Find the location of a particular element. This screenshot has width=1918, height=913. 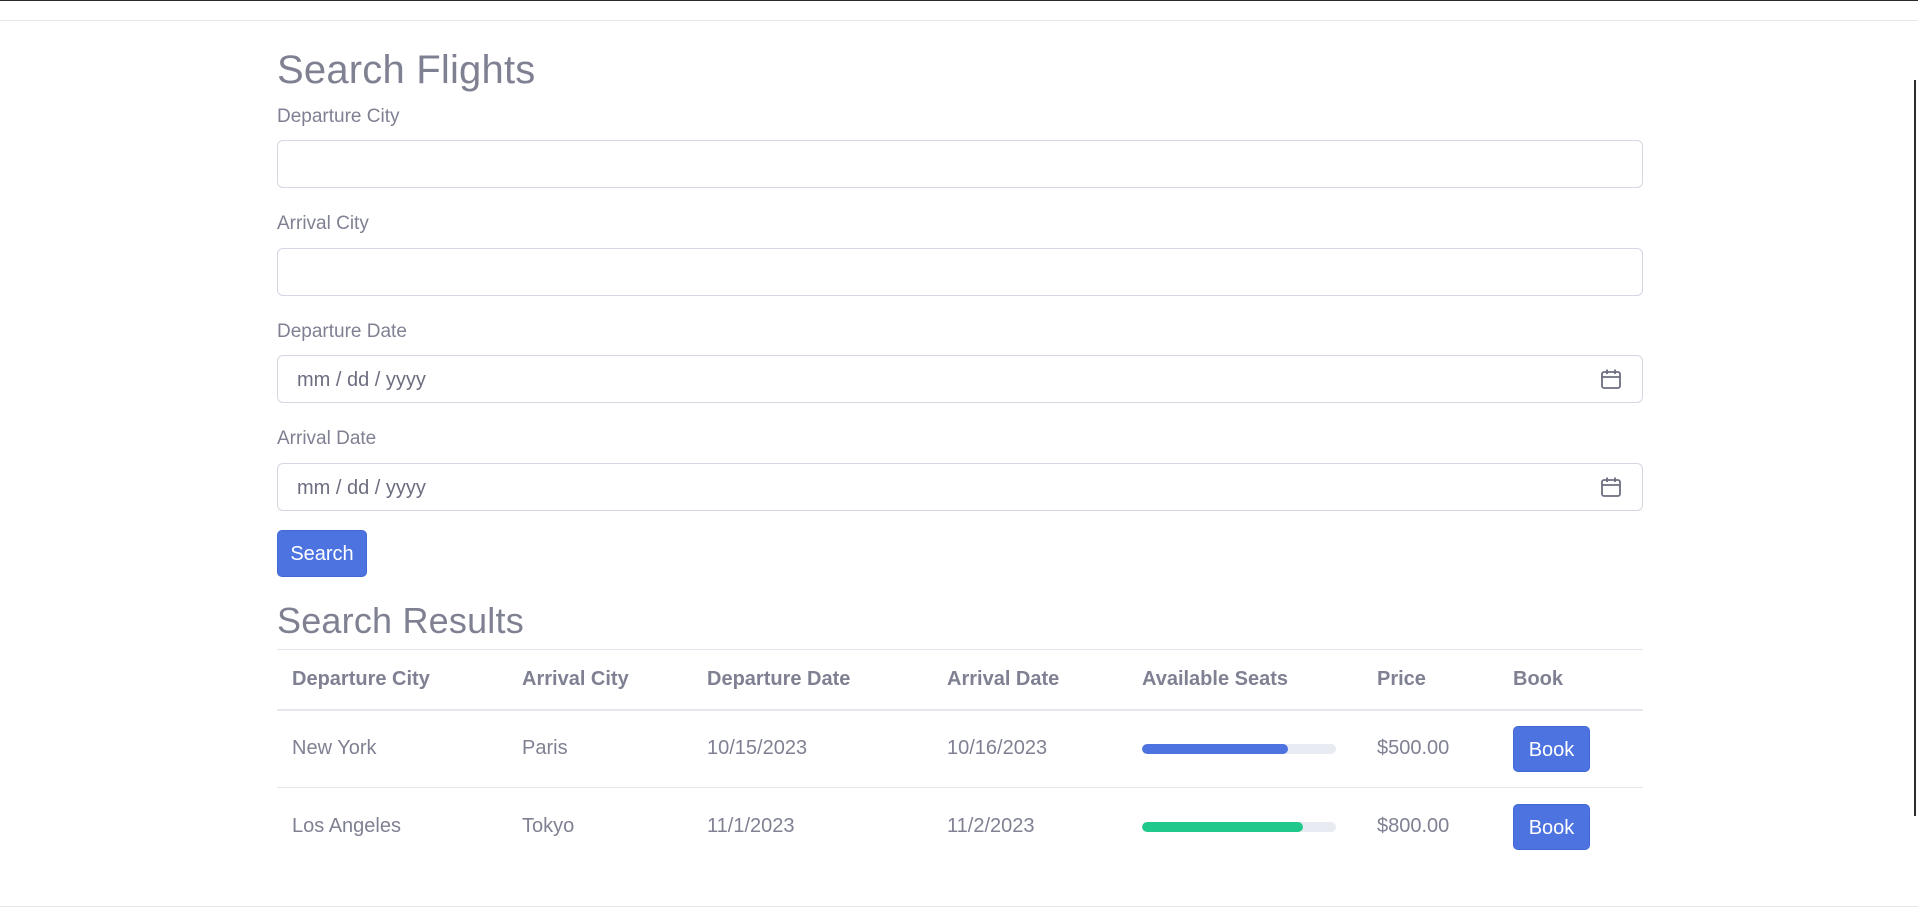

departure-date-input: mm / dd / yyyy is located at coordinates (960, 379).